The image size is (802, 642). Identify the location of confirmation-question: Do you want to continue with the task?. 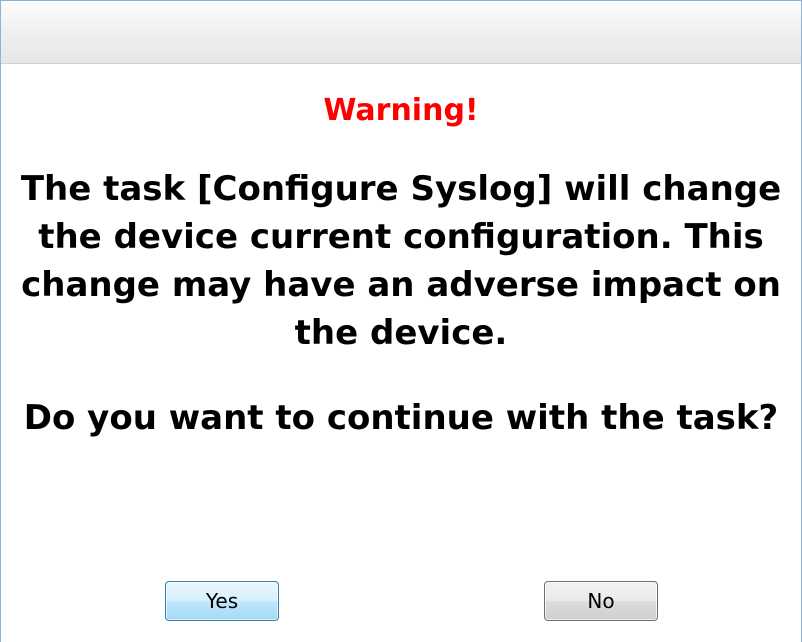
(401, 418).